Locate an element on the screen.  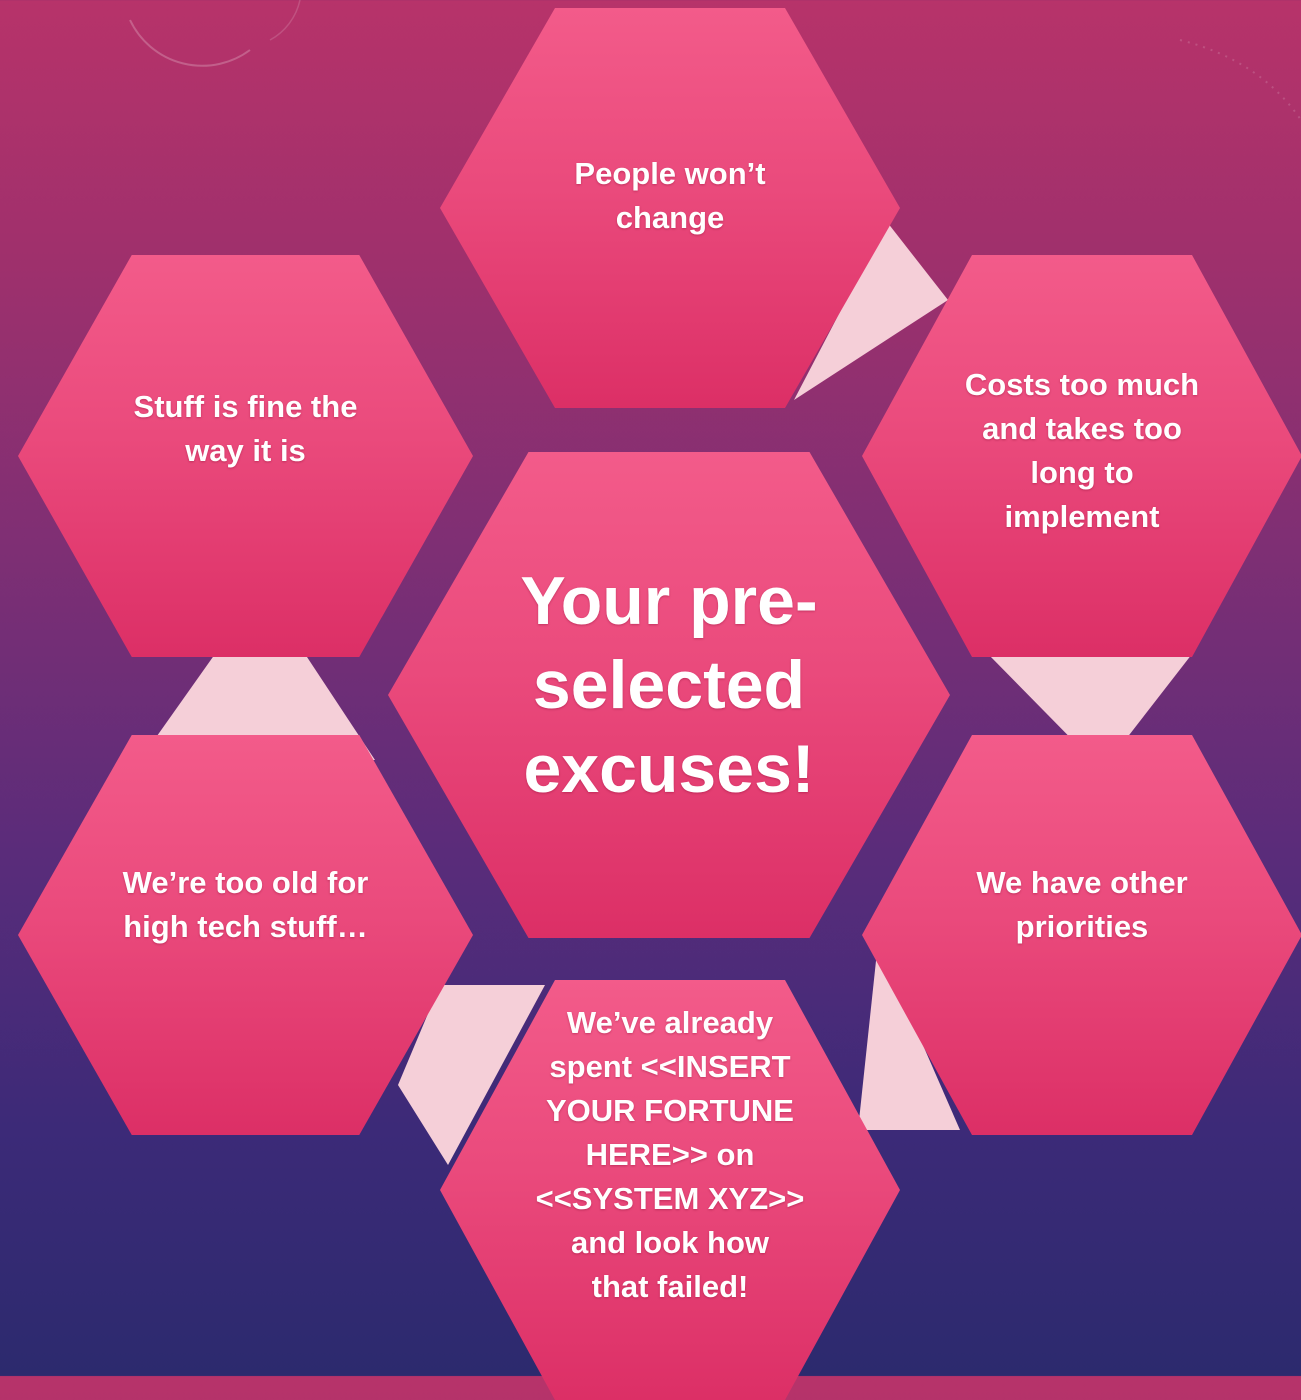
center-title-line: selected is located at coordinates (669, 685).